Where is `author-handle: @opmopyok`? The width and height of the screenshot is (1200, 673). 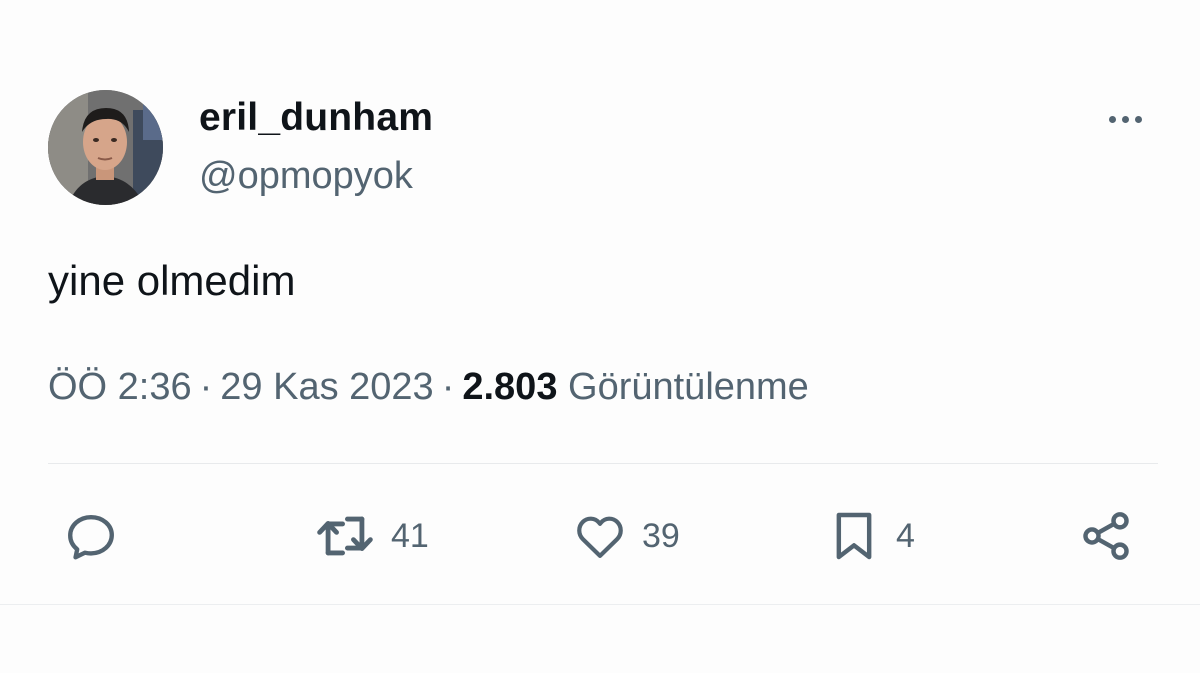
author-handle: @opmopyok is located at coordinates (306, 176).